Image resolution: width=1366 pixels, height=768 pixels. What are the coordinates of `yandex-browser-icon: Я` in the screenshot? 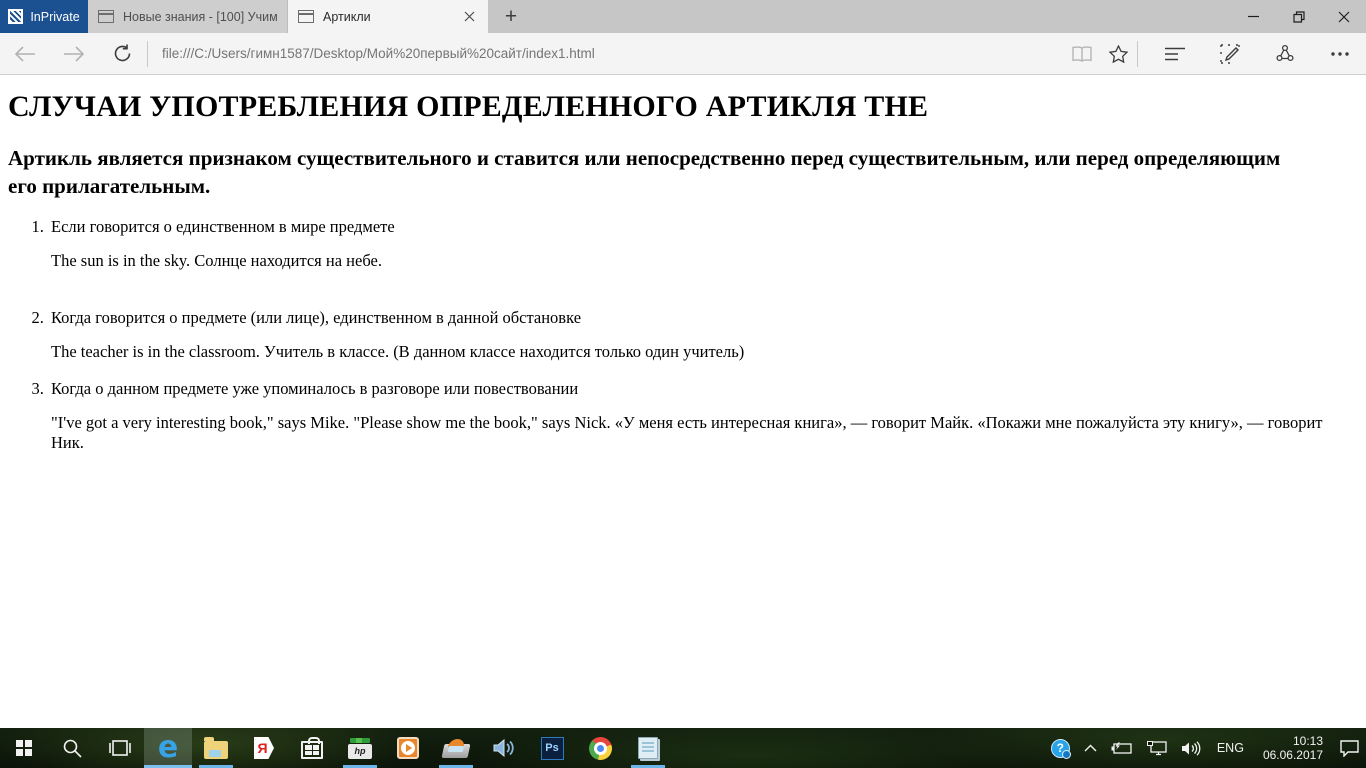 It's located at (264, 748).